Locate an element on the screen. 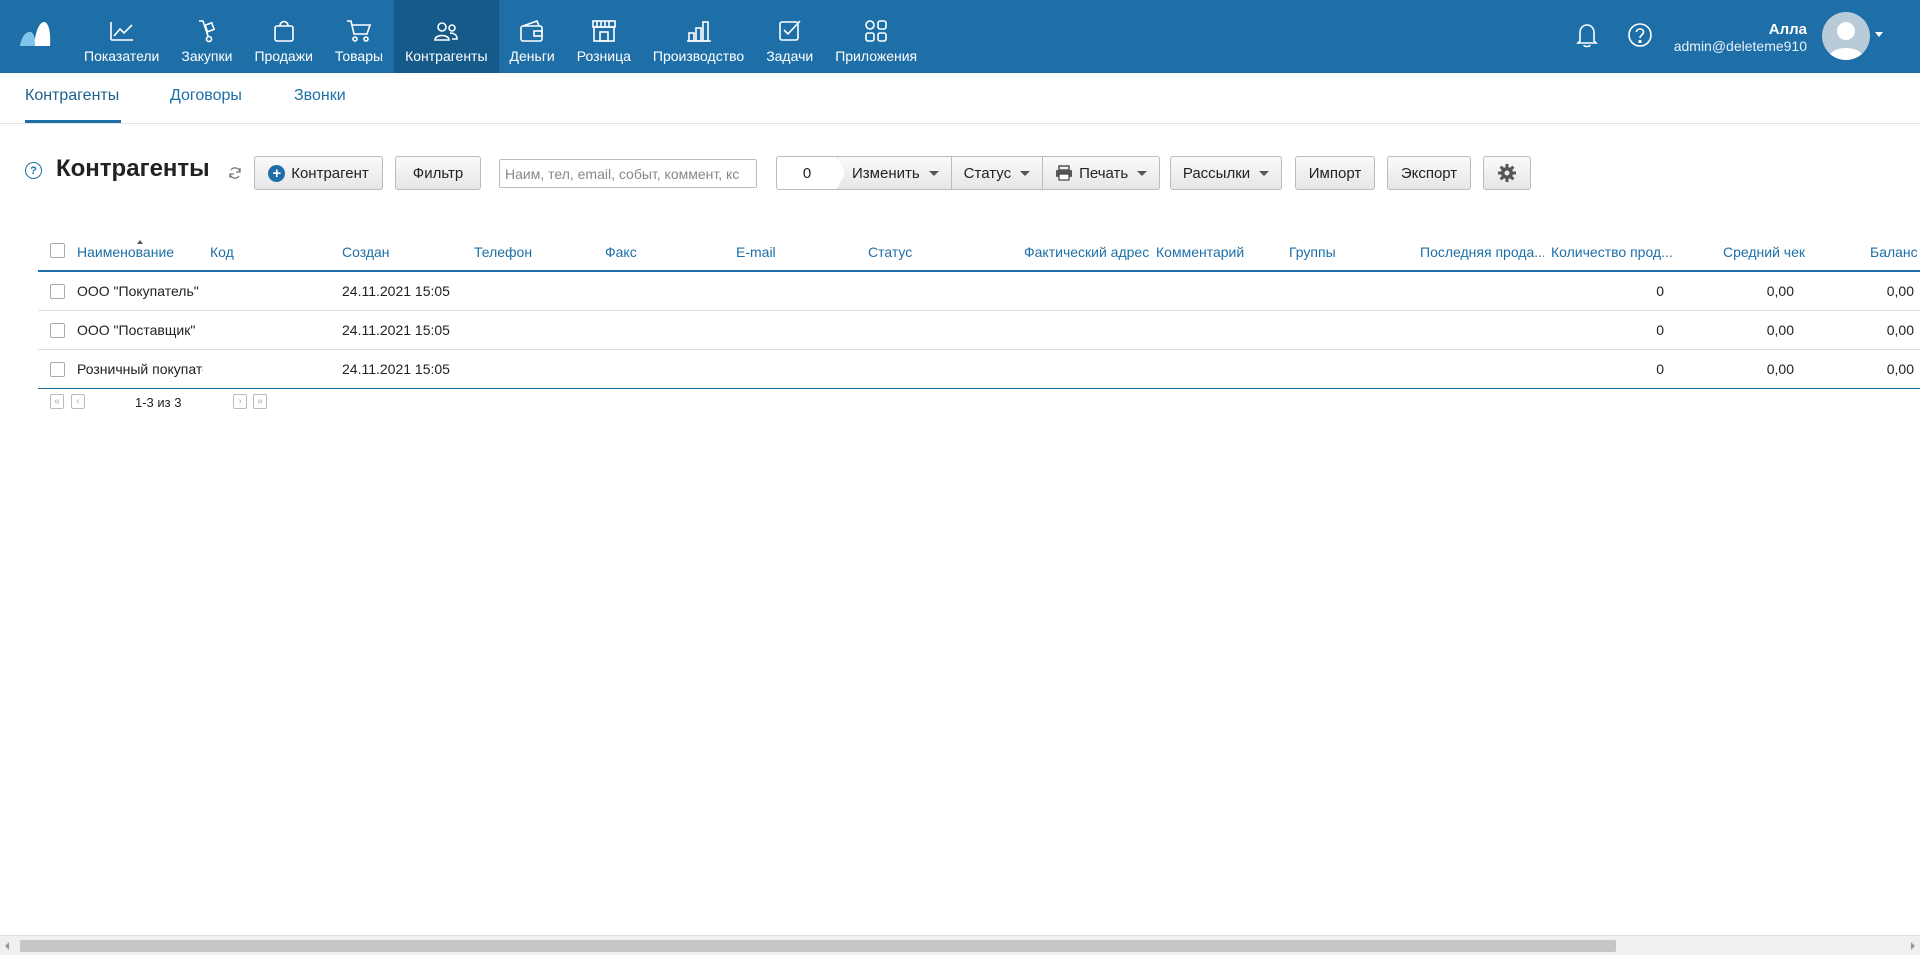 This screenshot has width=1920, height=955. column-header: Факс is located at coordinates (621, 252).